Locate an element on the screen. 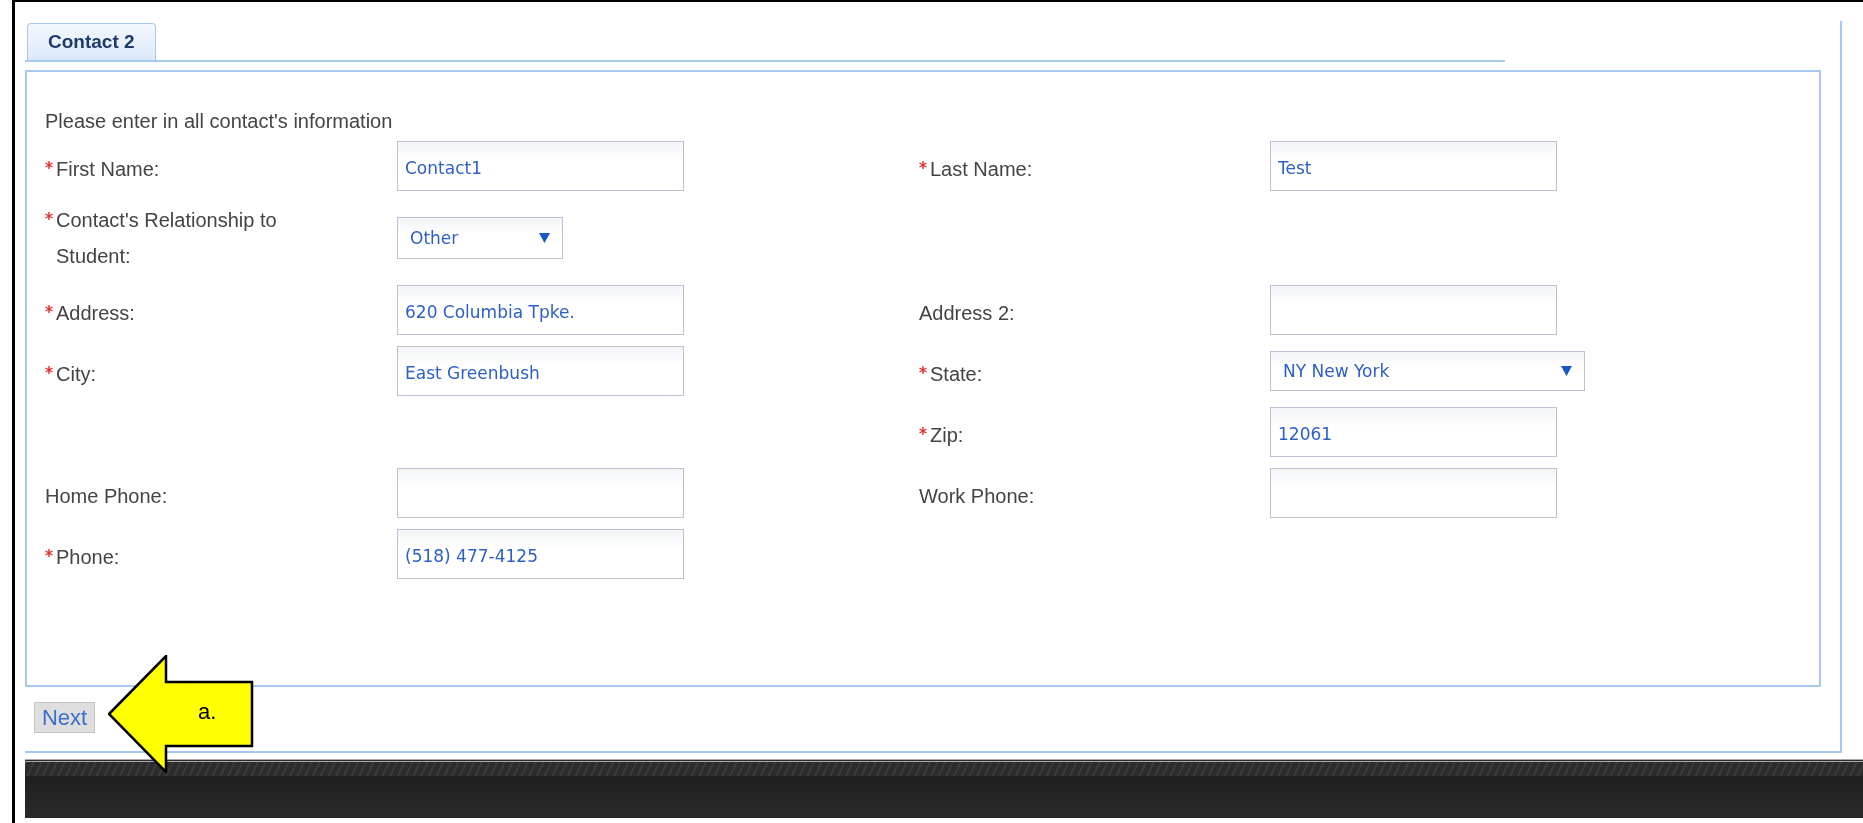  field-label: Phone: is located at coordinates (88, 557).